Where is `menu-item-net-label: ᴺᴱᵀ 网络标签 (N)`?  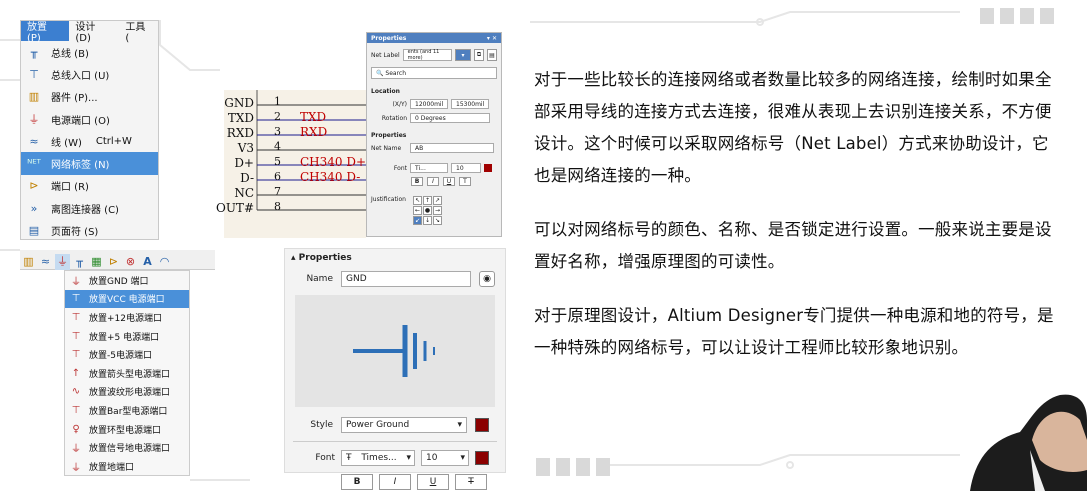
menu-item-net-label: ᴺᴱᵀ 网络标签 (N) is located at coordinates (89, 163).